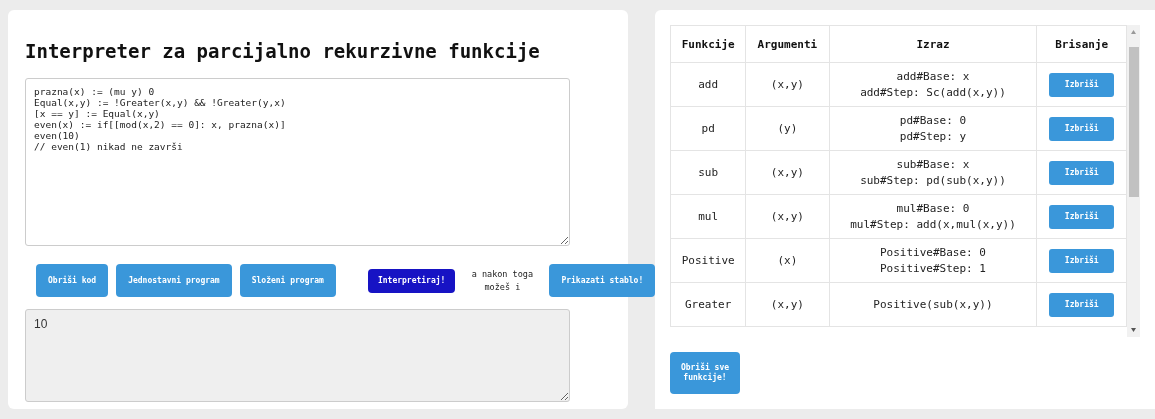  I want to click on scrollbar, so click(1133, 181).